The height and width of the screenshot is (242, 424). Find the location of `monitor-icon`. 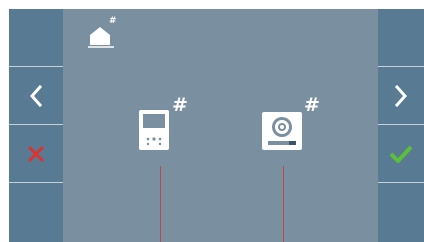

monitor-icon is located at coordinates (154, 130).